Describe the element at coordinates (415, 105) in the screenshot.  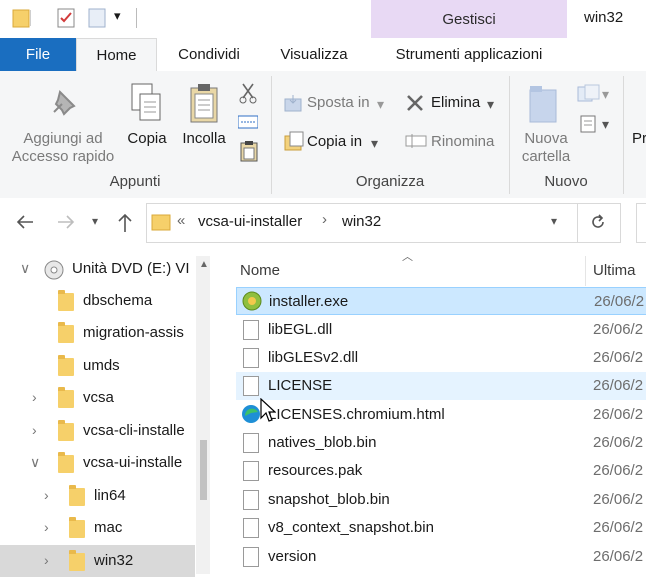
I see `delete-icon` at that location.